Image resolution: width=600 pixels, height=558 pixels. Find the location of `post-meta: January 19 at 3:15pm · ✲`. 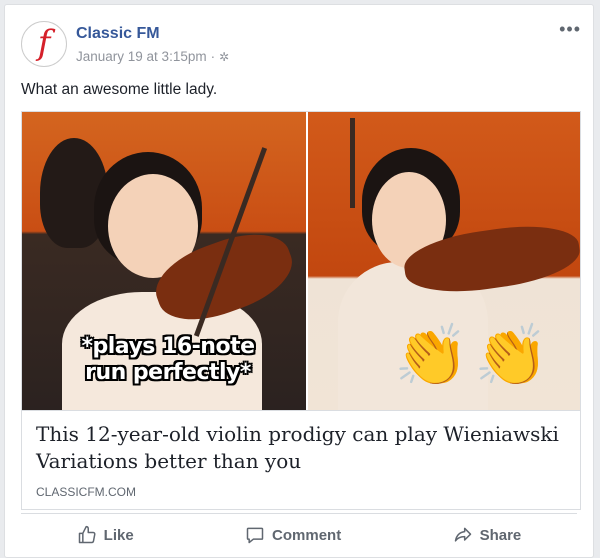

post-meta: January 19 at 3:15pm · ✲ is located at coordinates (152, 56).